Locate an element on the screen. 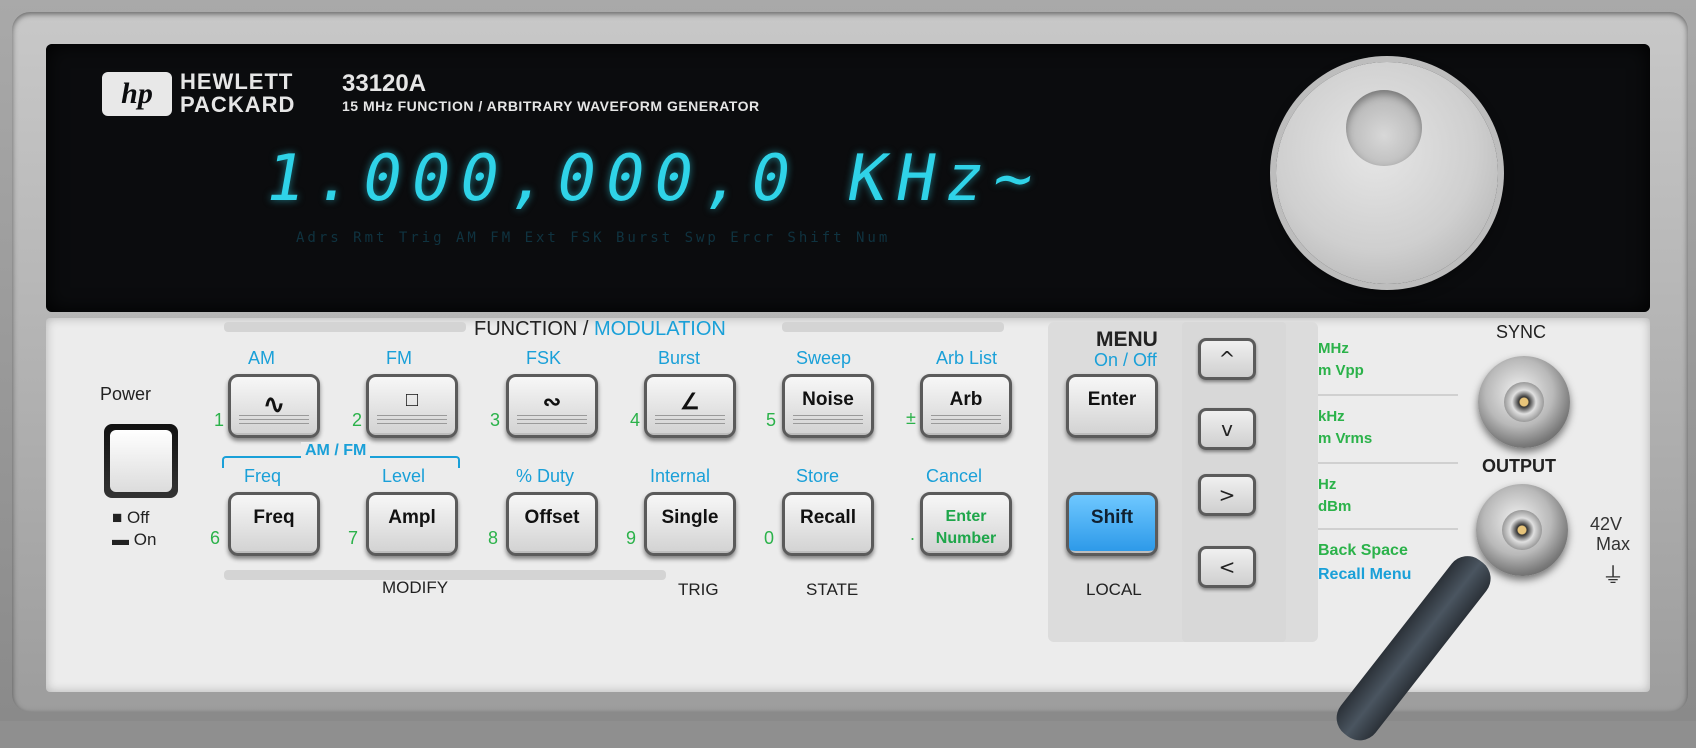 The width and height of the screenshot is (1696, 748). brand-line-1: HEWLETT is located at coordinates (237, 81).